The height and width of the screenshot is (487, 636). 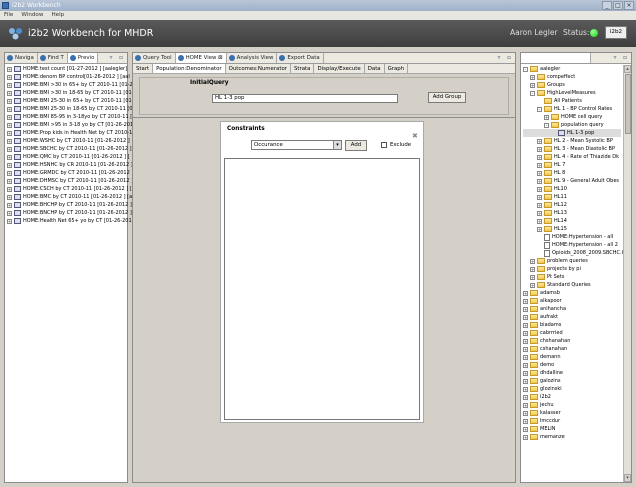 What do you see at coordinates (572, 213) in the screenshot?
I see `tree-item: + HL13` at bounding box center [572, 213].